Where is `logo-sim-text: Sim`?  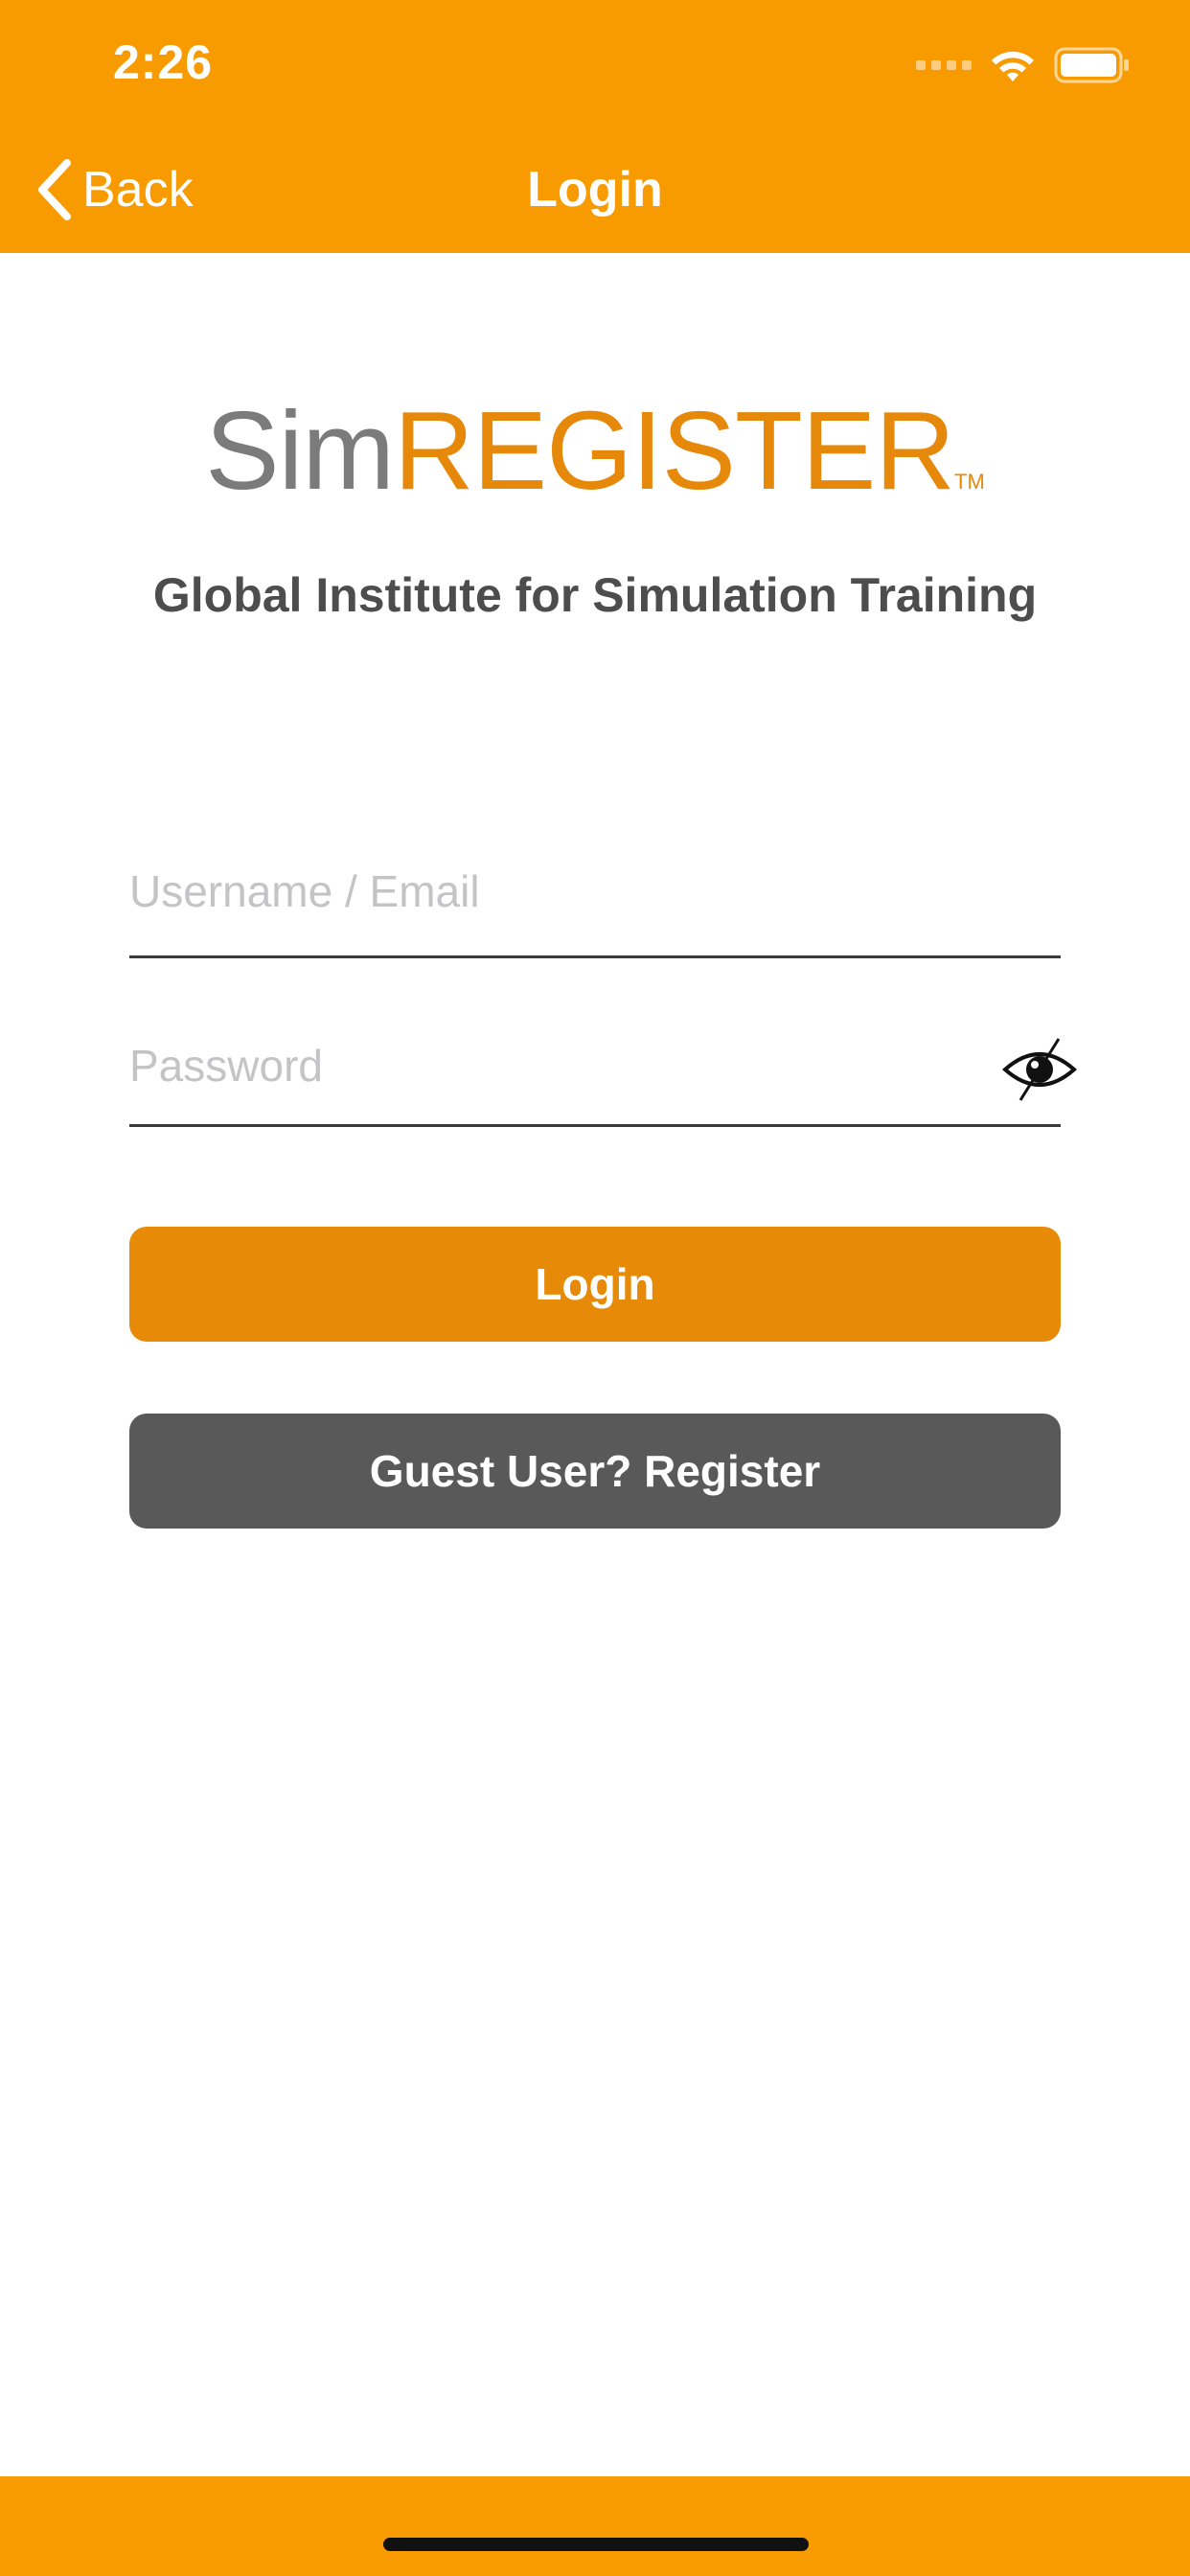 logo-sim-text: Sim is located at coordinates (300, 450).